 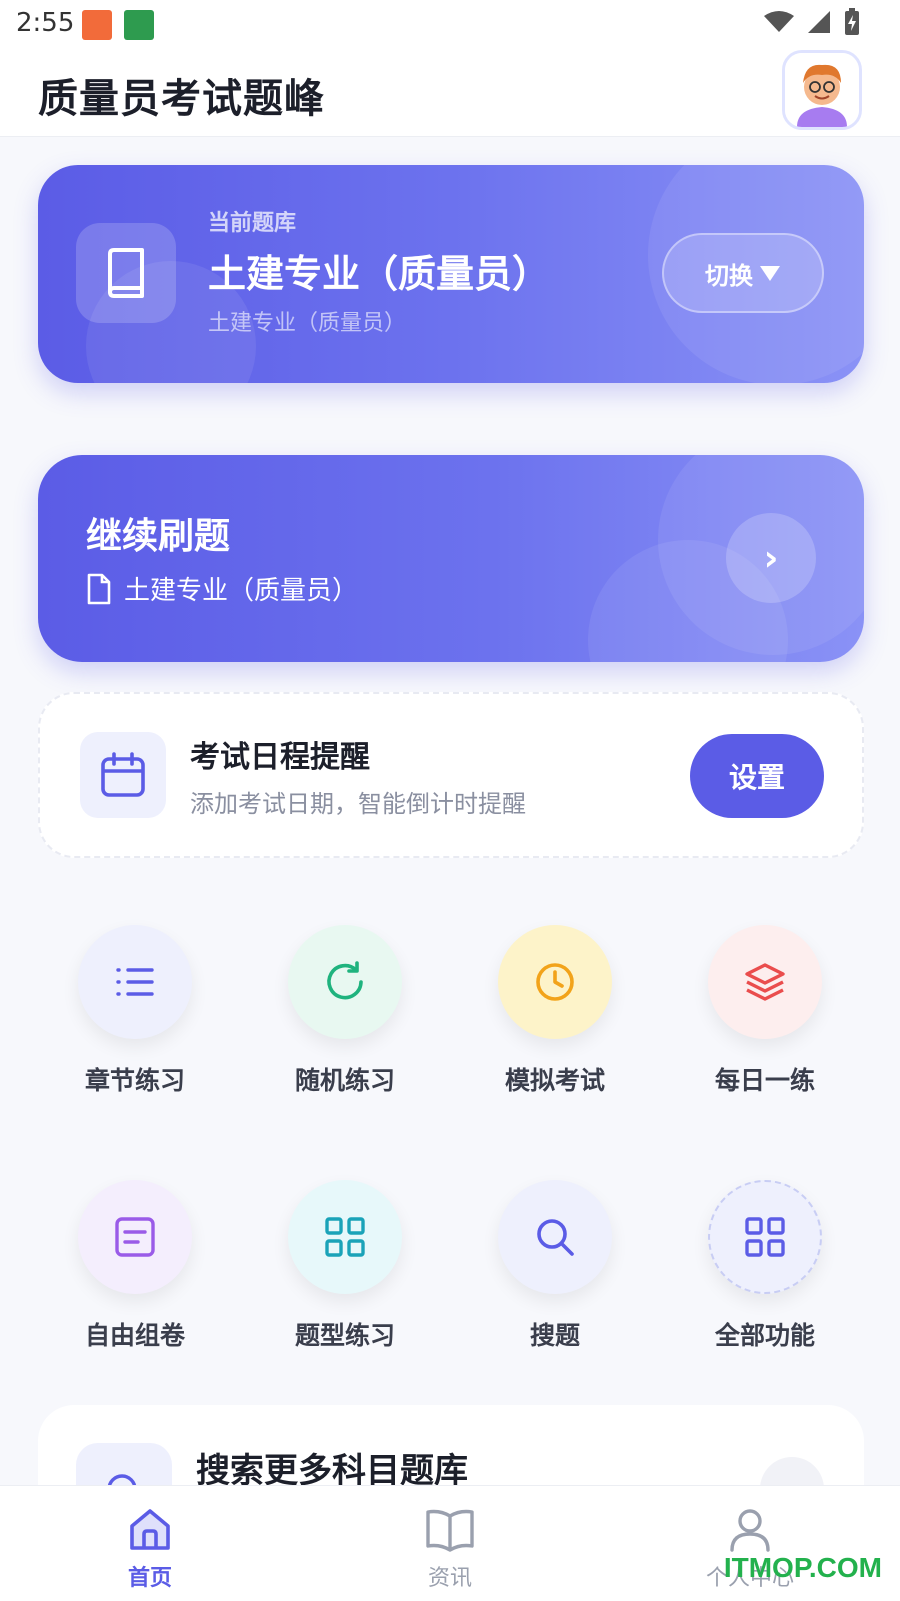 What do you see at coordinates (779, 21) in the screenshot?
I see `wifi-icon` at bounding box center [779, 21].